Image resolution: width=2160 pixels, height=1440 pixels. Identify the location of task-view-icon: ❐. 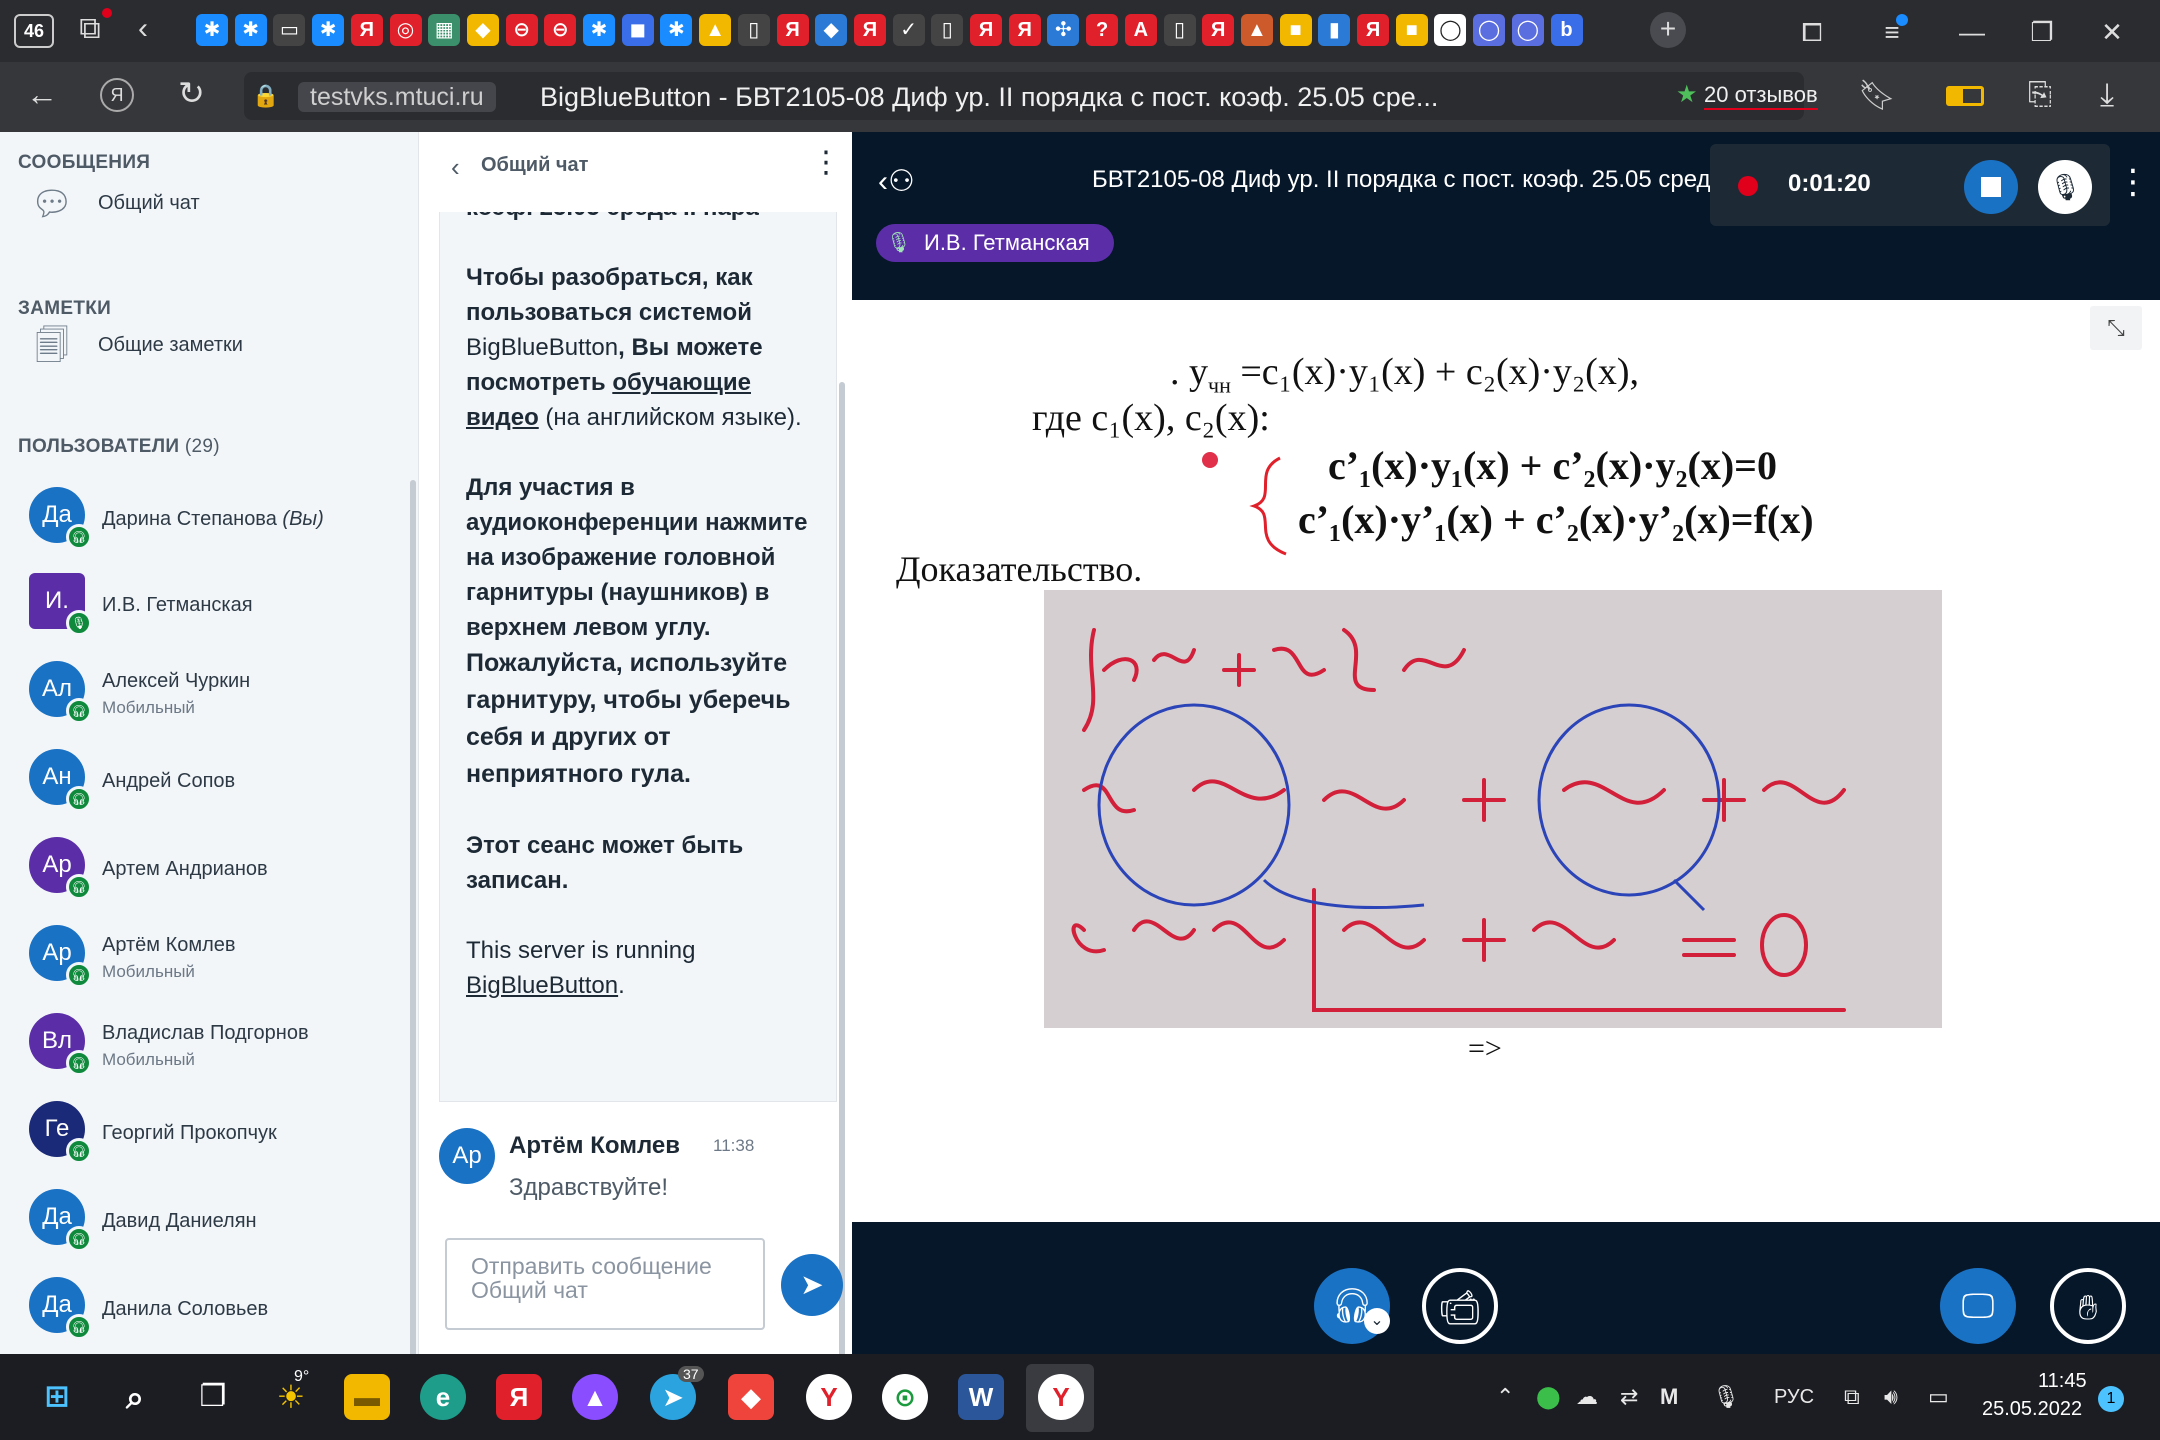
(213, 1397).